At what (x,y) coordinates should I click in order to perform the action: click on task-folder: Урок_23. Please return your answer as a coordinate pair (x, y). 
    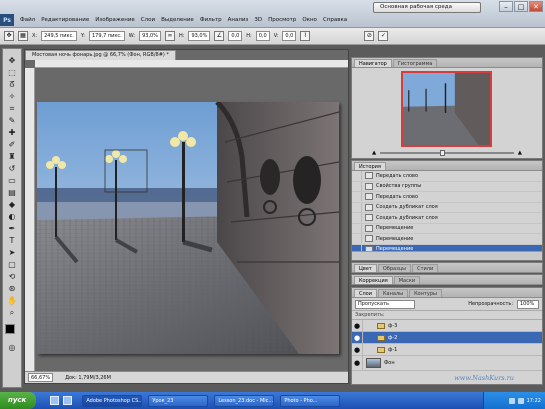
    Looking at the image, I should click on (178, 400).